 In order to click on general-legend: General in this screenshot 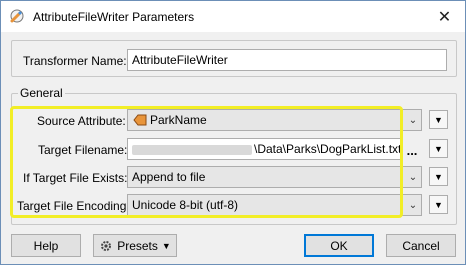, I will do `click(41, 93)`.